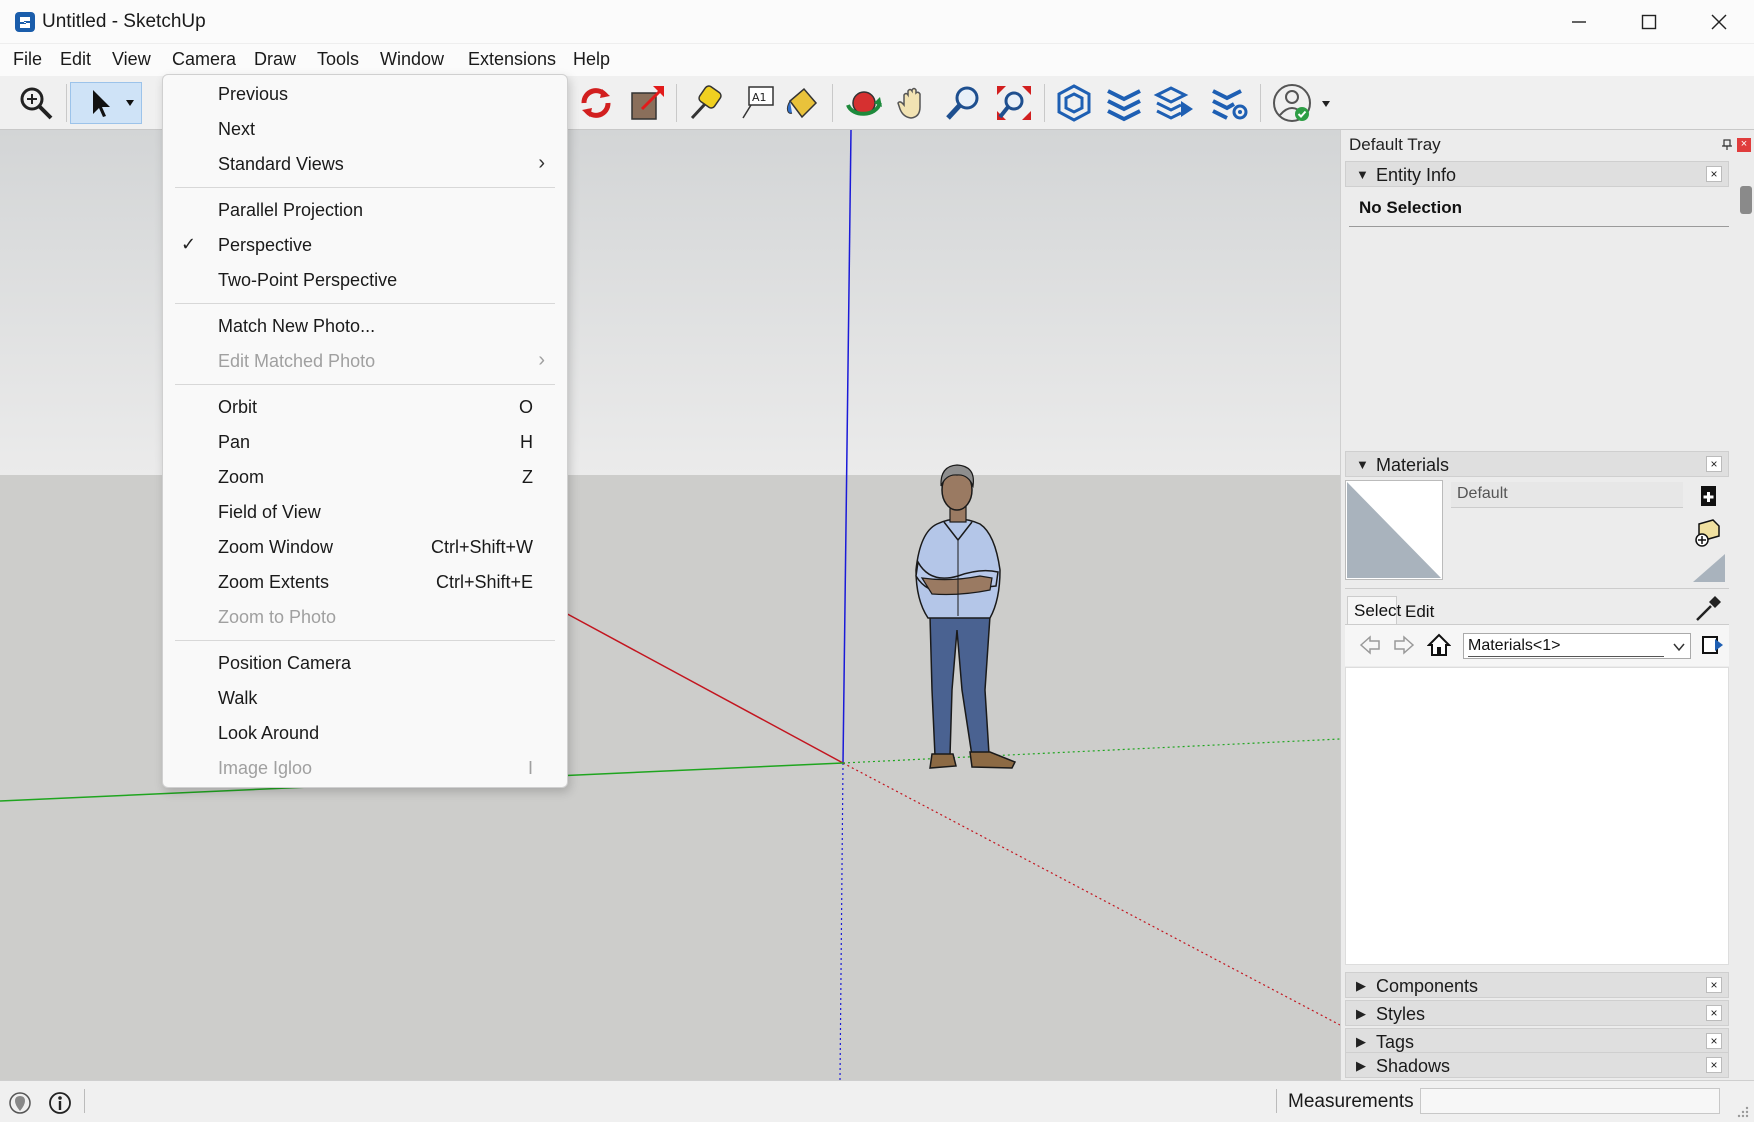 The height and width of the screenshot is (1122, 1754). I want to click on tags-header: ▶ Tags ×, so click(1537, 1041).